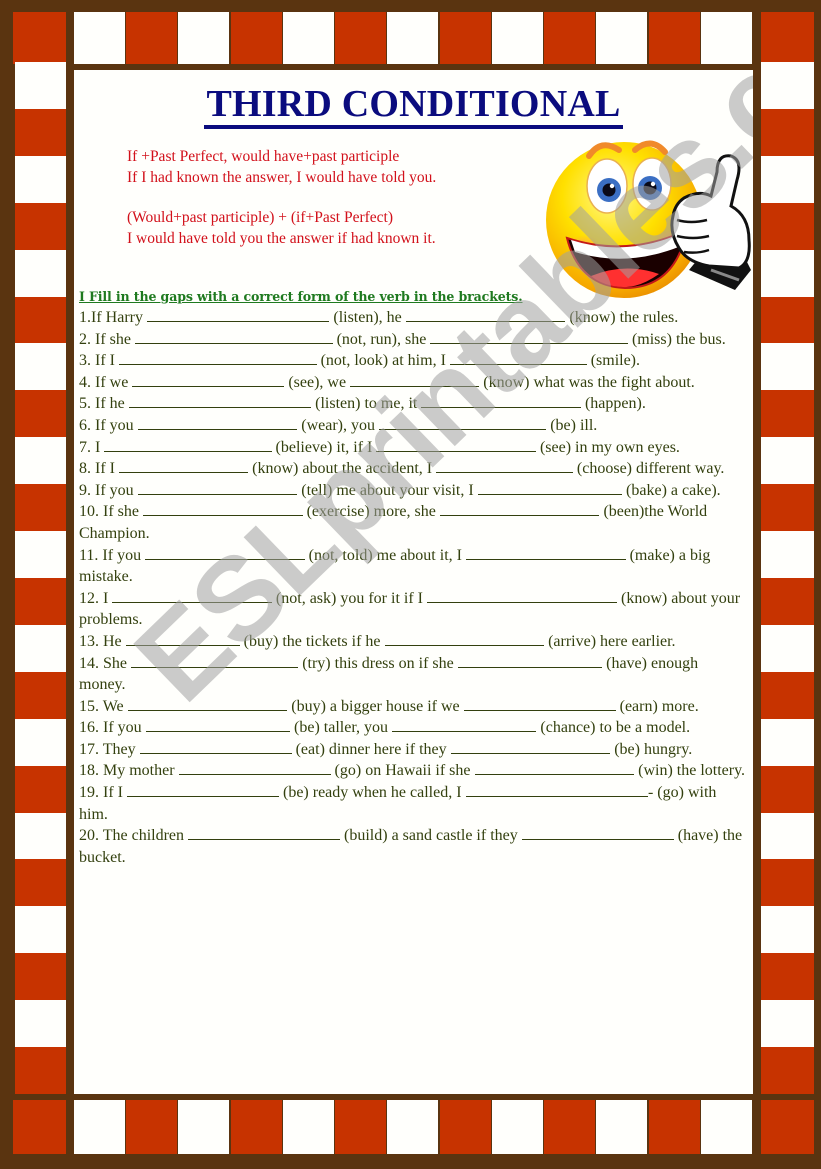  Describe the element at coordinates (349, 598) in the screenshot. I see `exercise-text: (not, ask) you for it if I` at that location.